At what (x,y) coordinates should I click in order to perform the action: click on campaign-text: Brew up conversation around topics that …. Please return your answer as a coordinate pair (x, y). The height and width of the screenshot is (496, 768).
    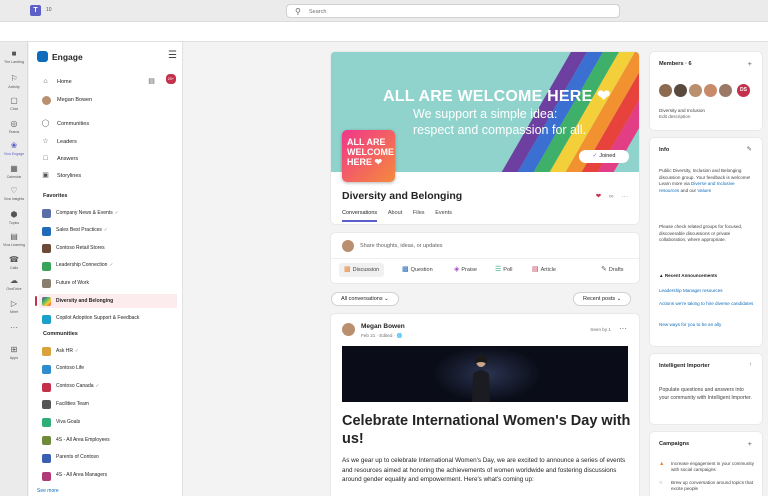
    Looking at the image, I should click on (712, 485).